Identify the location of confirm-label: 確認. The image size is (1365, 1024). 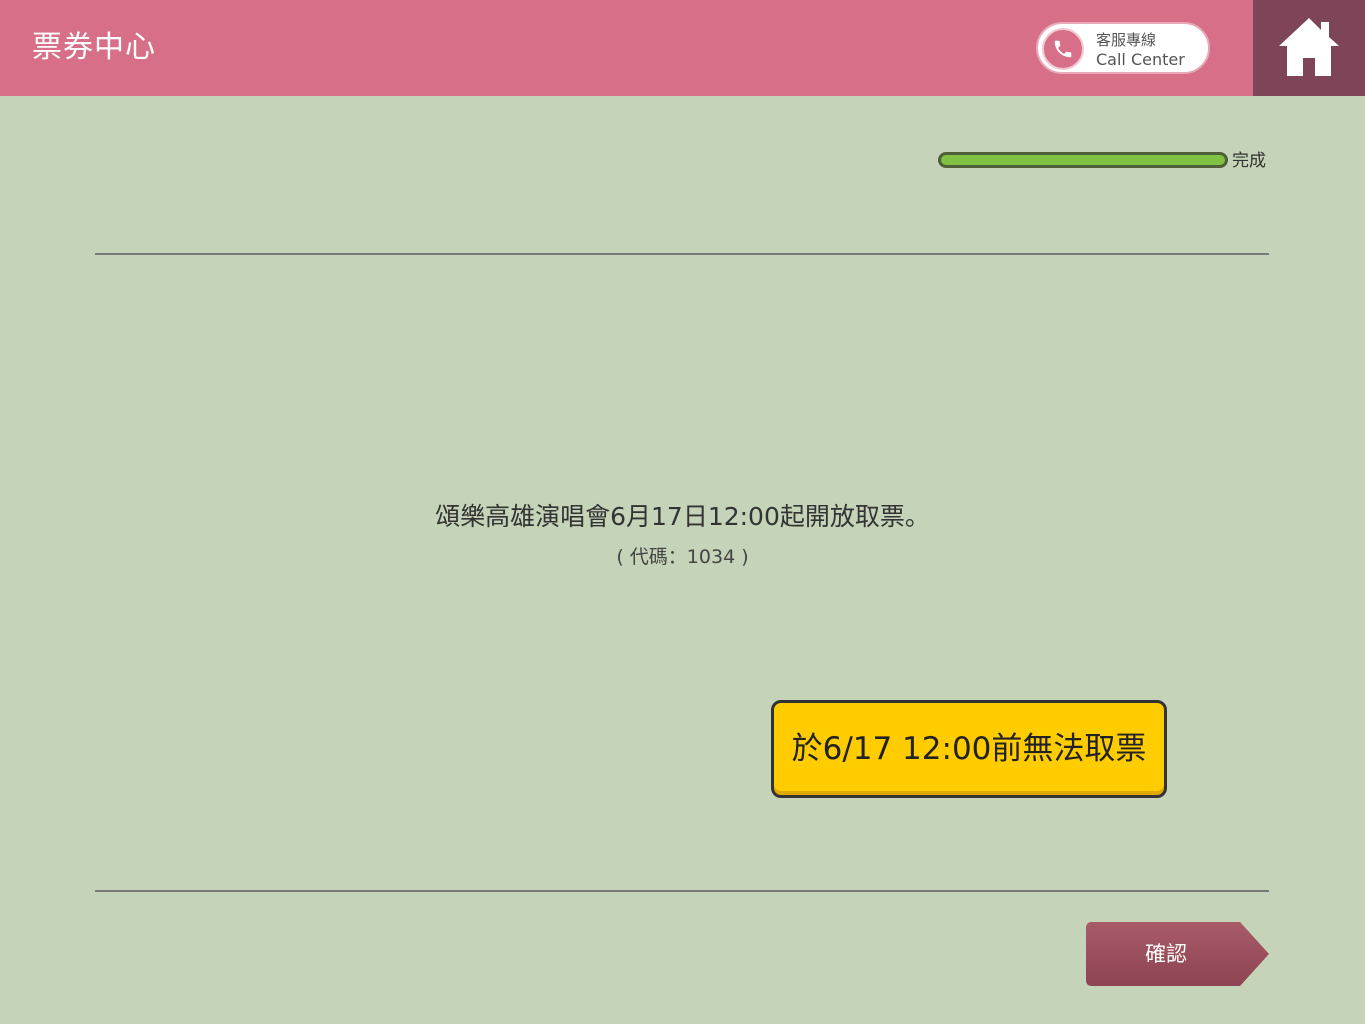
(1166, 954).